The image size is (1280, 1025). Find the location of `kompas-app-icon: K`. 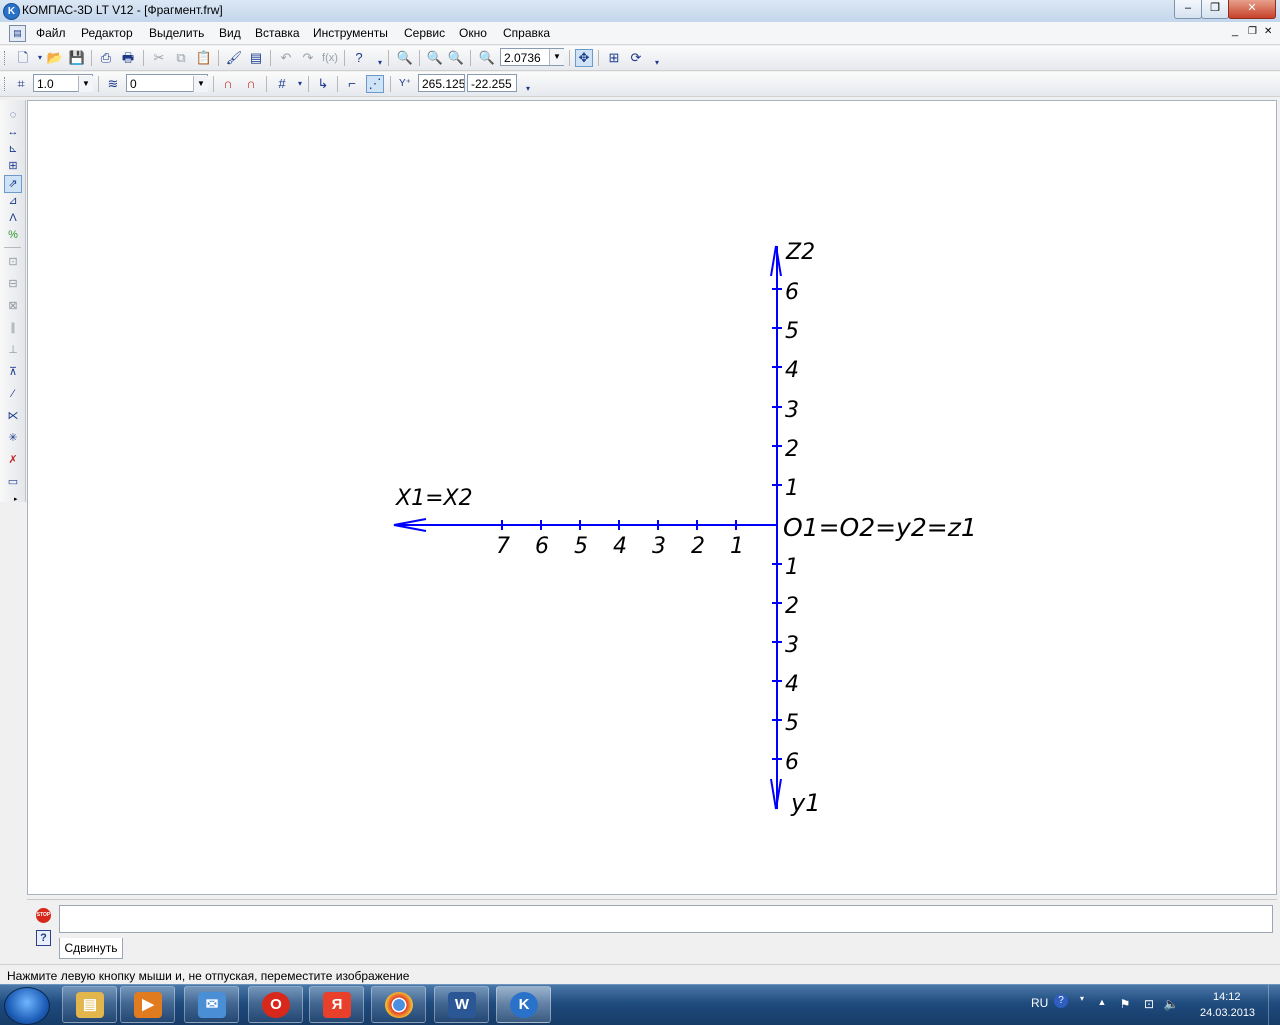

kompas-app-icon: K is located at coordinates (11, 11).